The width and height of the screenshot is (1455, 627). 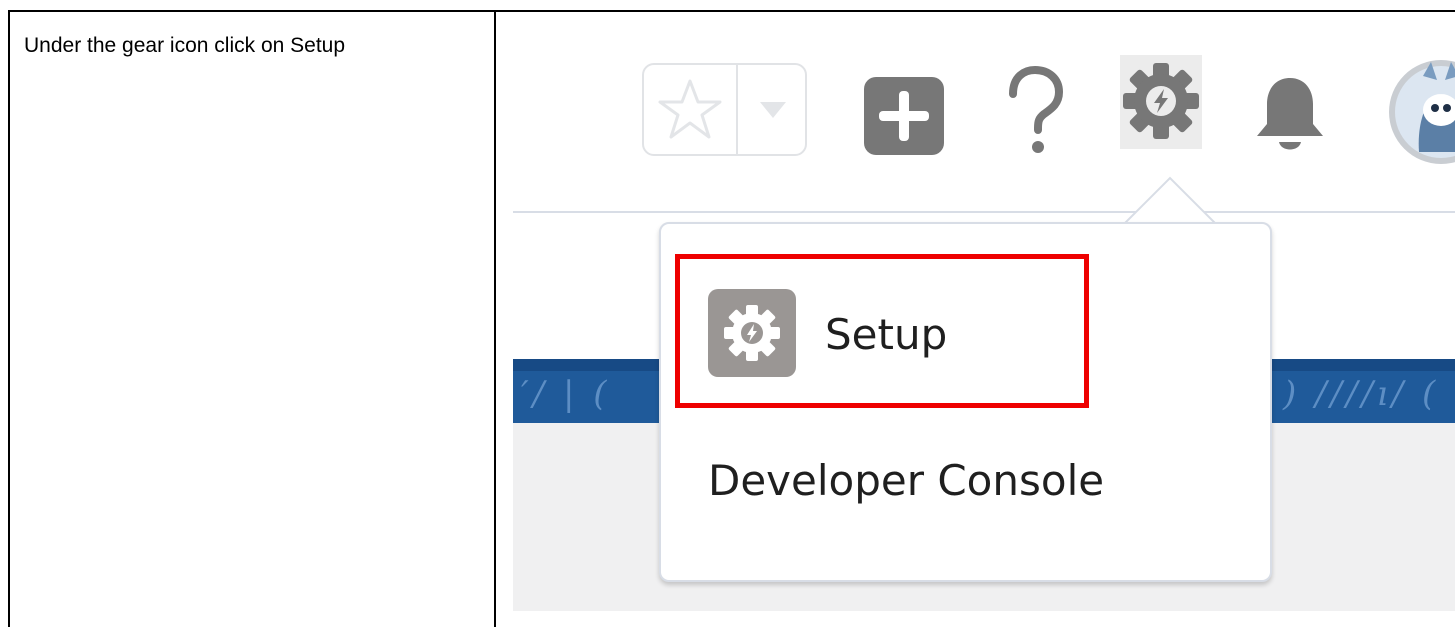 I want to click on banner-decoration-left: ′/ | (, so click(x=566, y=394).